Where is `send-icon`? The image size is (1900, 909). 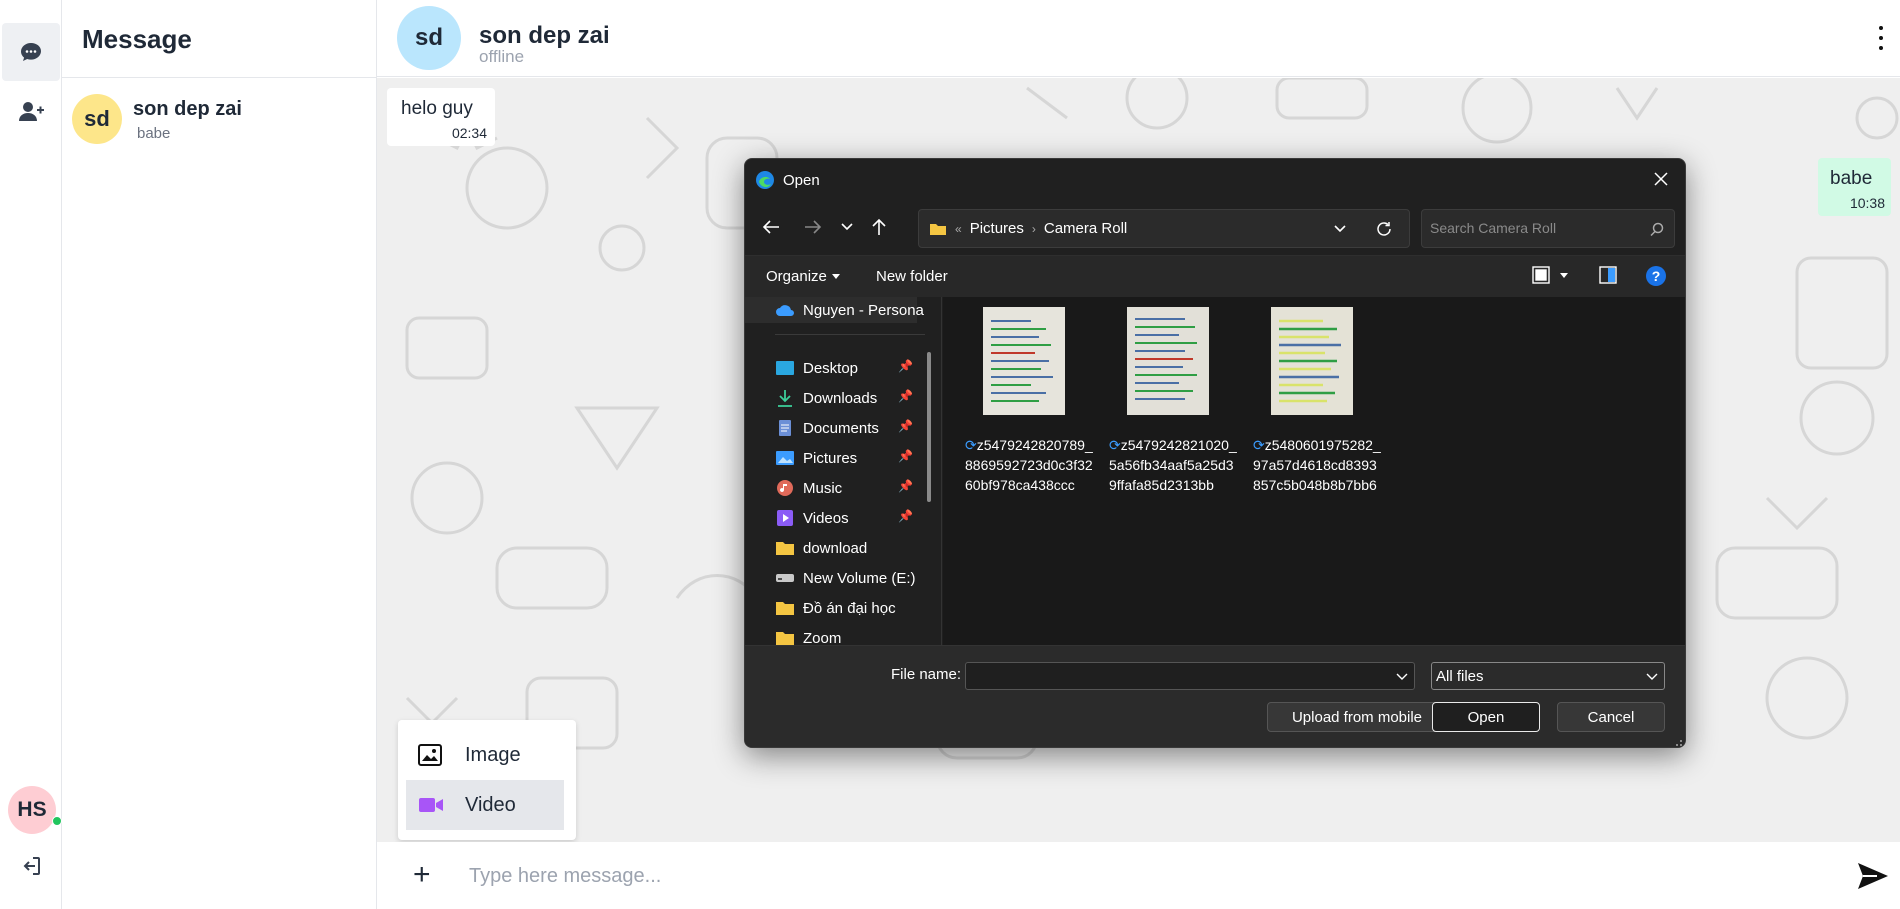 send-icon is located at coordinates (1873, 876).